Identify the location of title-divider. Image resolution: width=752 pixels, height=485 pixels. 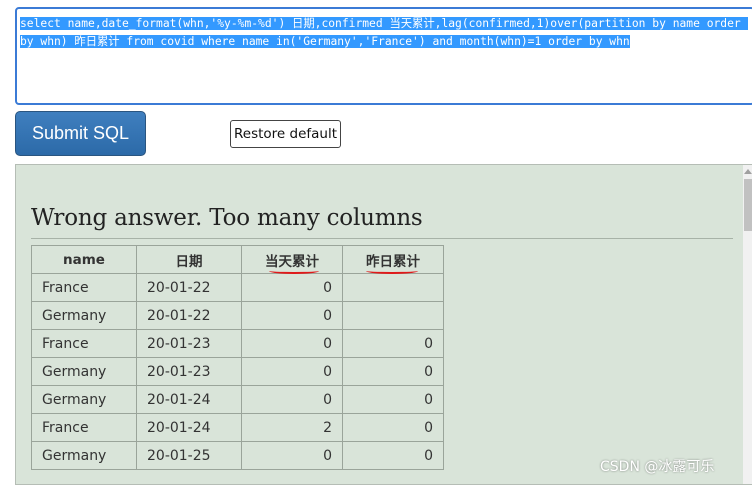
(382, 238).